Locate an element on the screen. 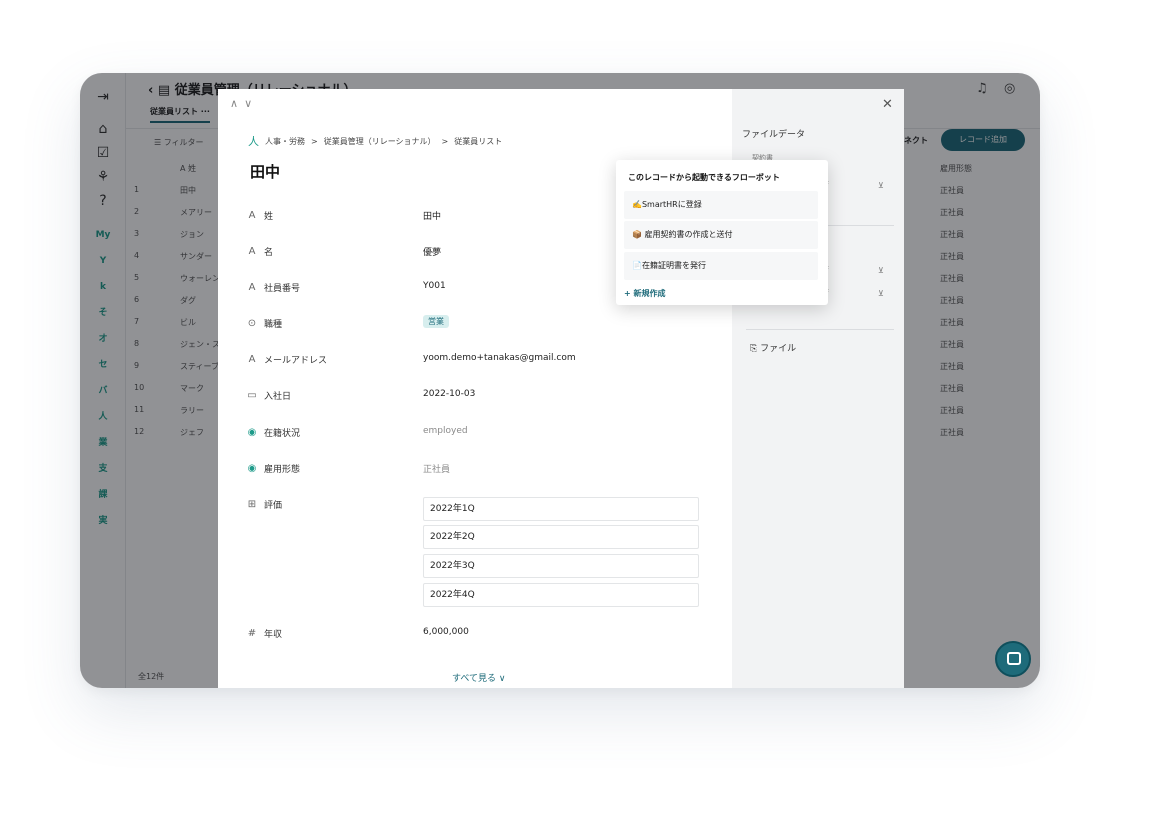 The width and height of the screenshot is (1161, 816). breadcrumb-item: 従業員リスト is located at coordinates (478, 141).